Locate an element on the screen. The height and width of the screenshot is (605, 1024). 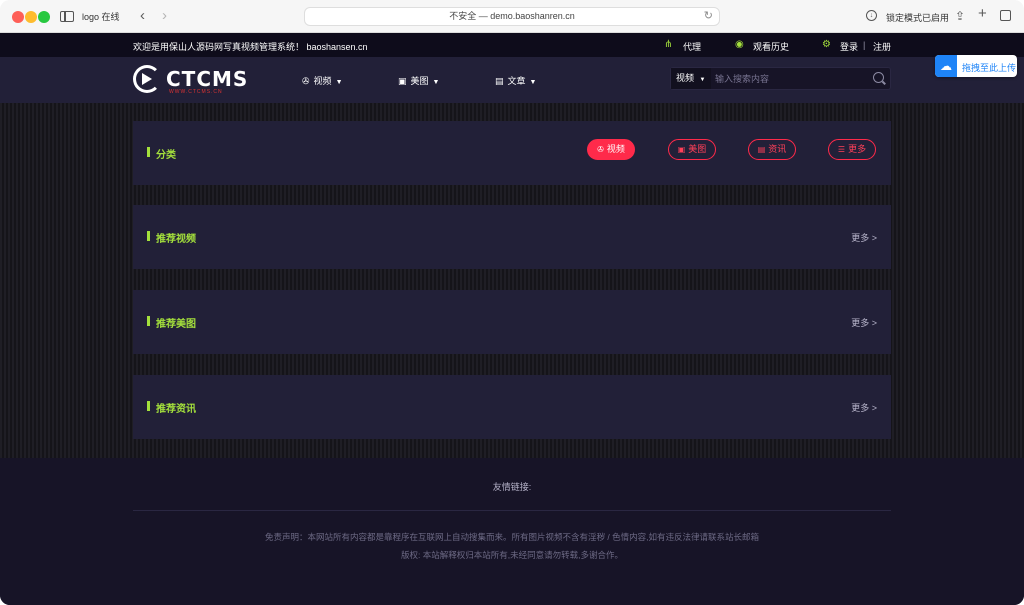
logo-subtext: WWW.CTCMS.CN is located at coordinates (196, 92).